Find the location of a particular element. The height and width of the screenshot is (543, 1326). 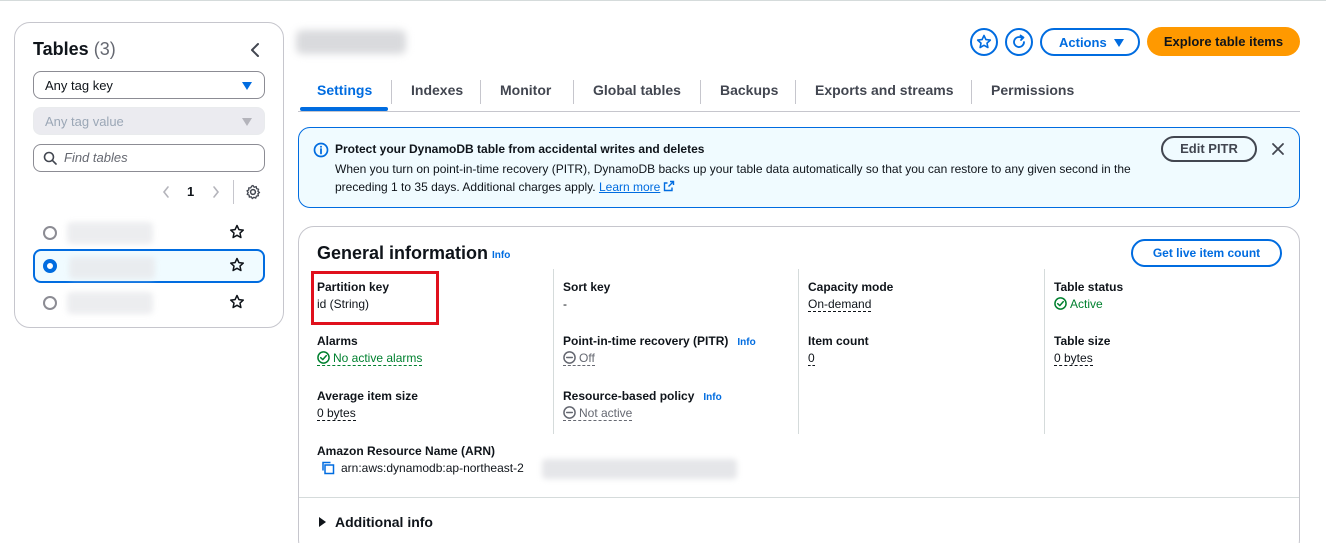

current-page: 1 is located at coordinates (190, 191).